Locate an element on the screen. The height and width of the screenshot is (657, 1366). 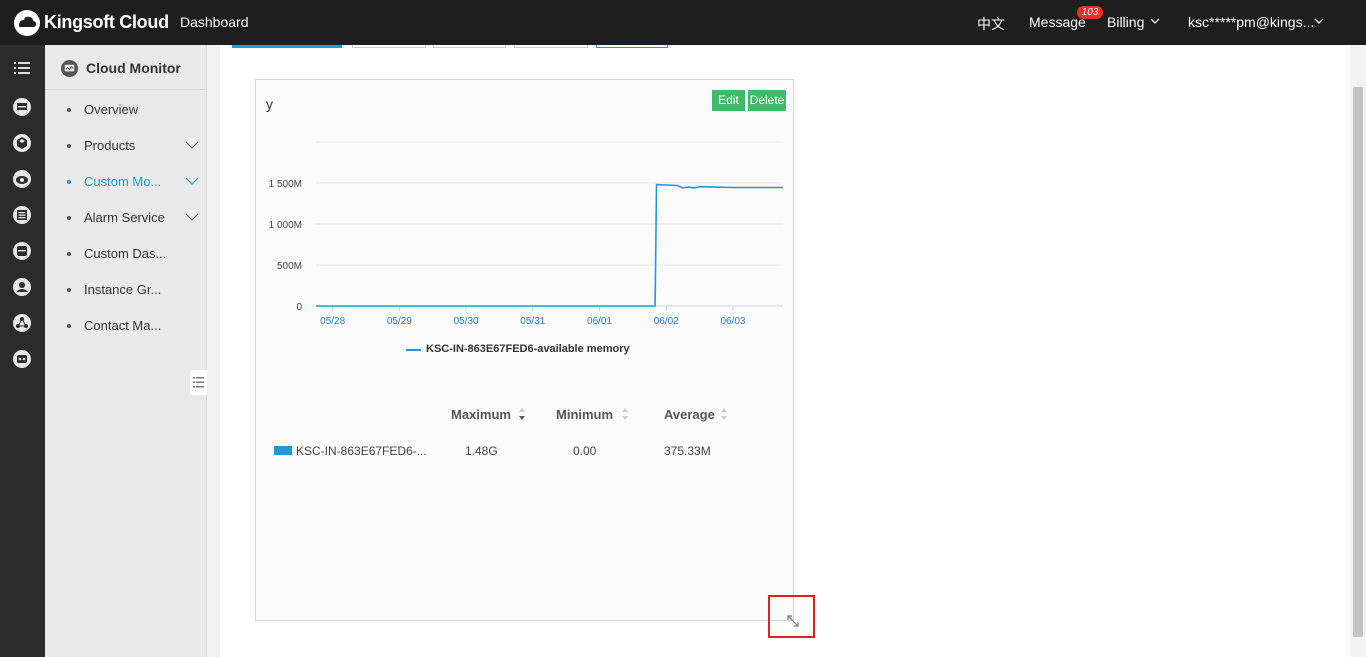
nav-dashboard: Dashboard is located at coordinates (214, 22).